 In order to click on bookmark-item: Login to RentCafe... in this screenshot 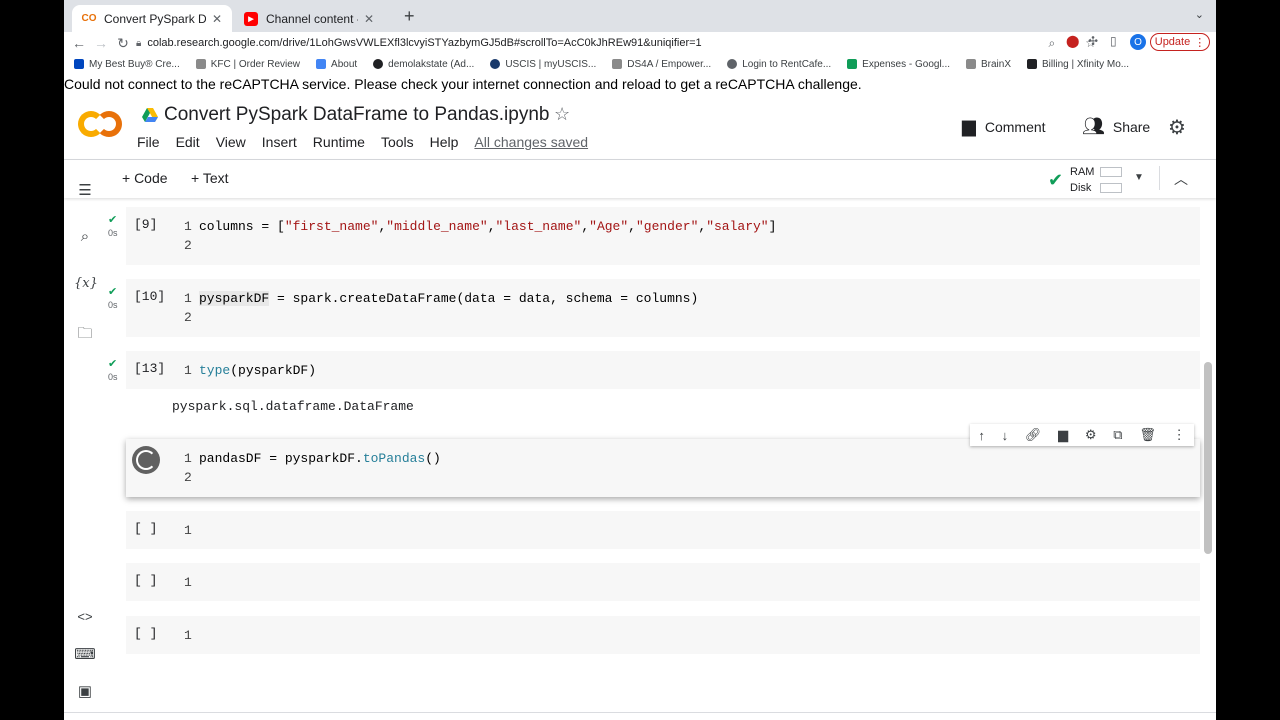, I will do `click(779, 64)`.